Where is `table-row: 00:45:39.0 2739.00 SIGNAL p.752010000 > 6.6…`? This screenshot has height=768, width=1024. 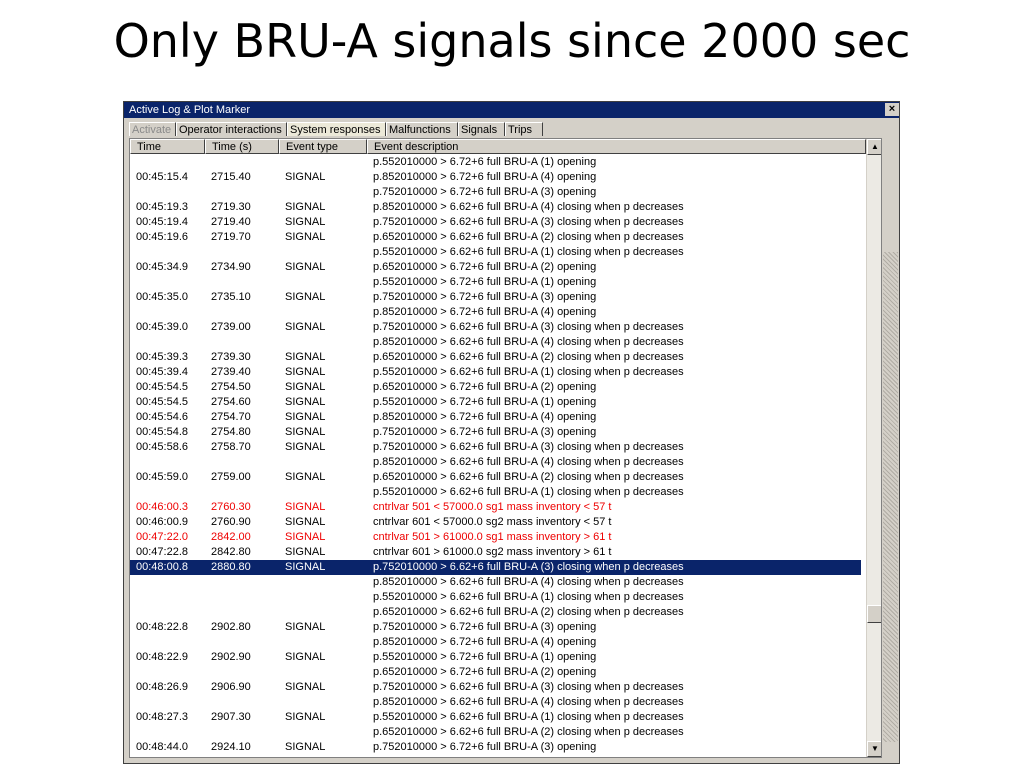
table-row: 00:45:39.0 2739.00 SIGNAL p.752010000 > 6.6… is located at coordinates (495, 327).